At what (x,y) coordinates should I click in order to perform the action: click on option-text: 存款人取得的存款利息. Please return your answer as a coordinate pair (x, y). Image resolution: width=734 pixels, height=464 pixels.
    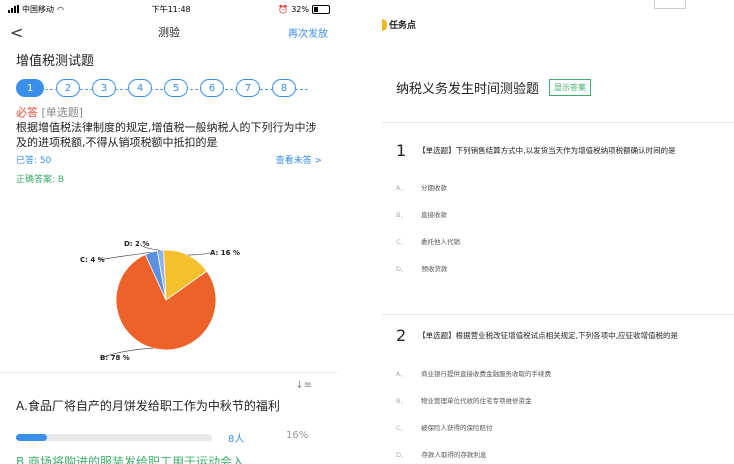
    Looking at the image, I should click on (454, 455).